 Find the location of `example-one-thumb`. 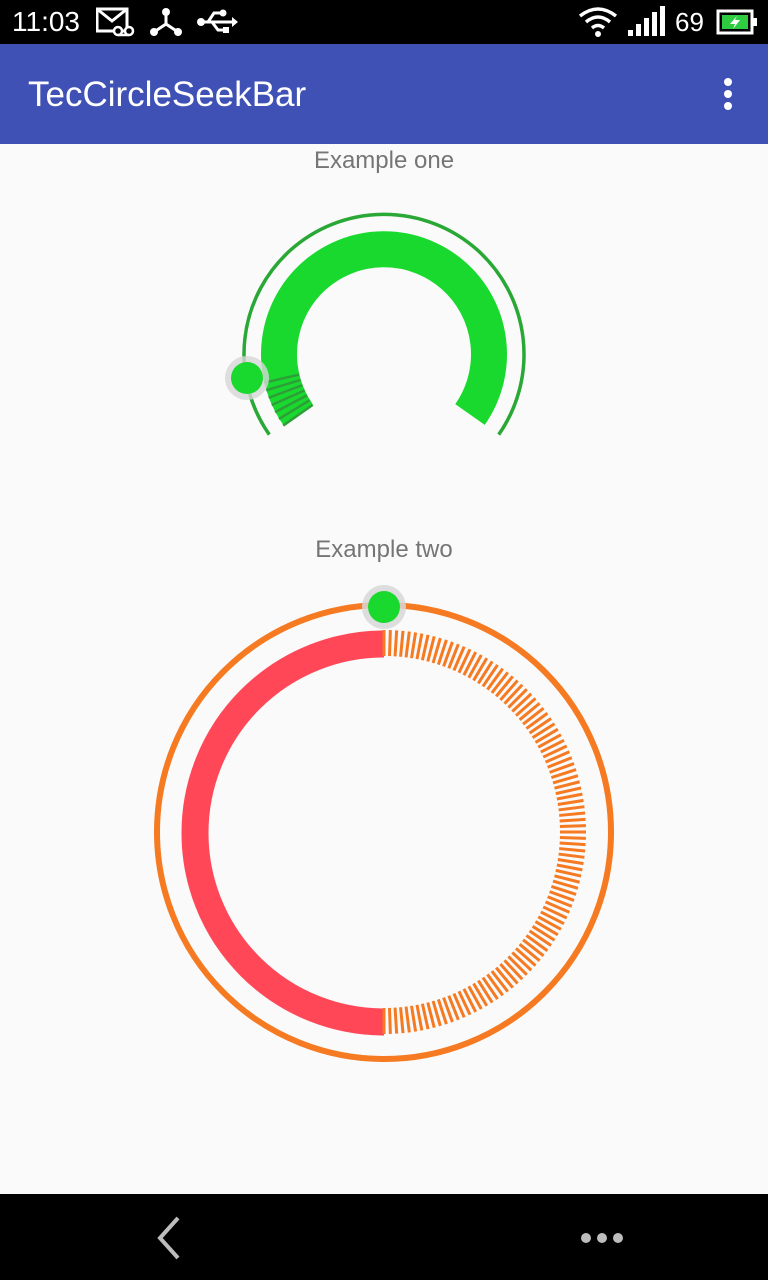

example-one-thumb is located at coordinates (247, 378).